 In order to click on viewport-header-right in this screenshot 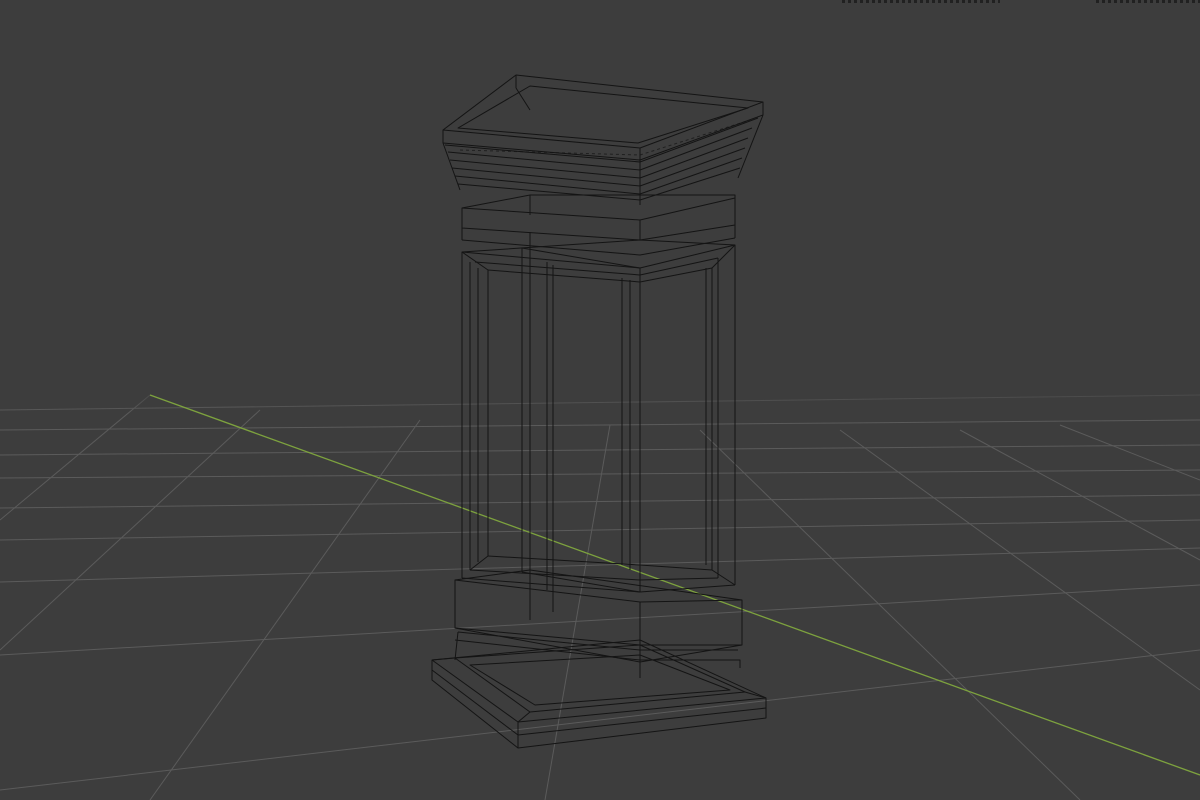, I will do `click(1148, 1)`.